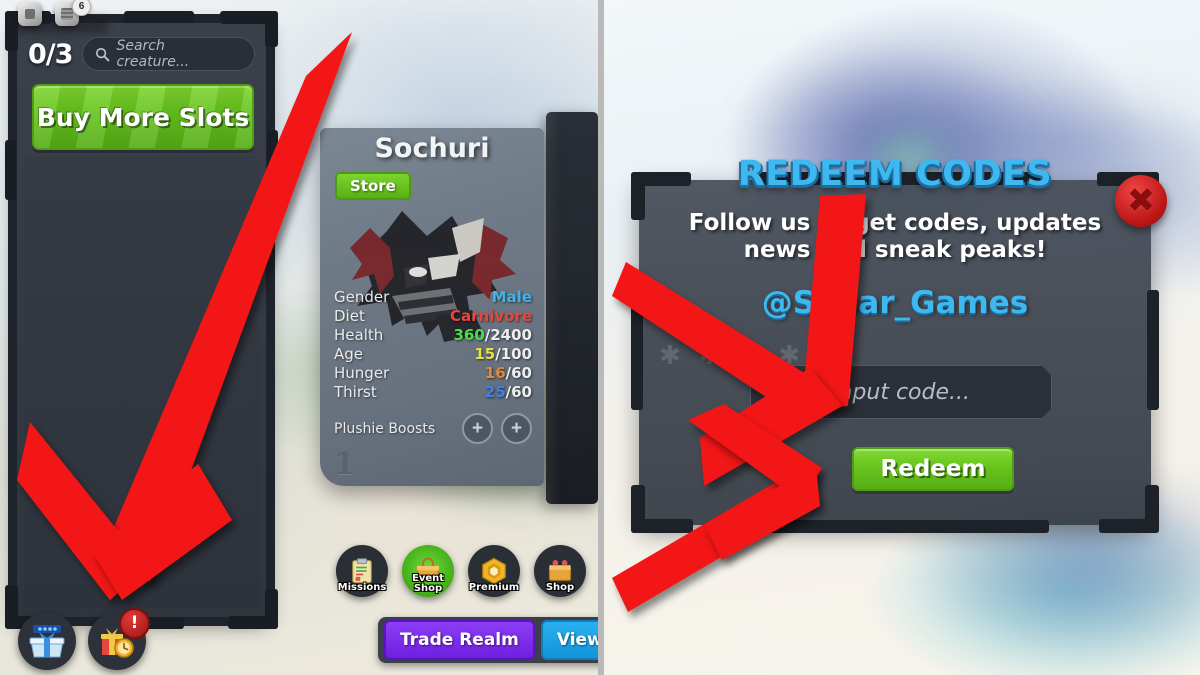  I want to click on roblox-menu-icon, so click(30, 14).